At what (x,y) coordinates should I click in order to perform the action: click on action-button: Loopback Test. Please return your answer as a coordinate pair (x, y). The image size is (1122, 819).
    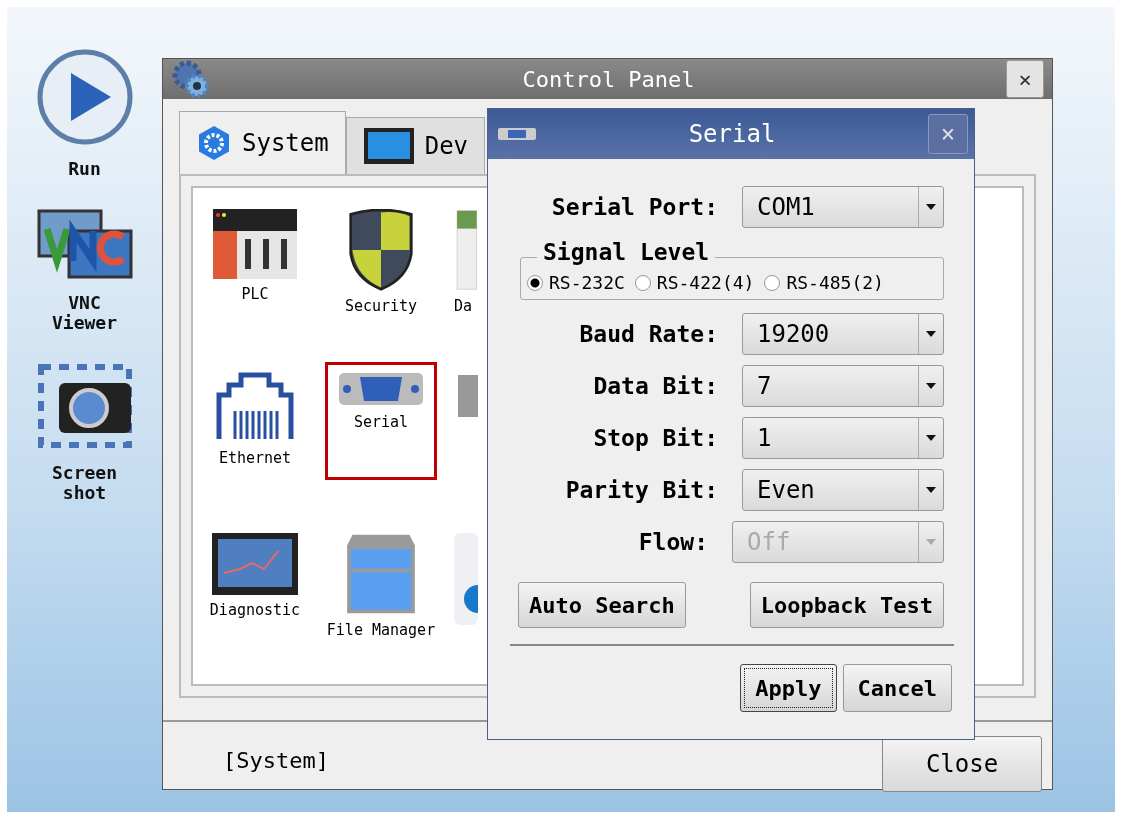
    Looking at the image, I should click on (846, 605).